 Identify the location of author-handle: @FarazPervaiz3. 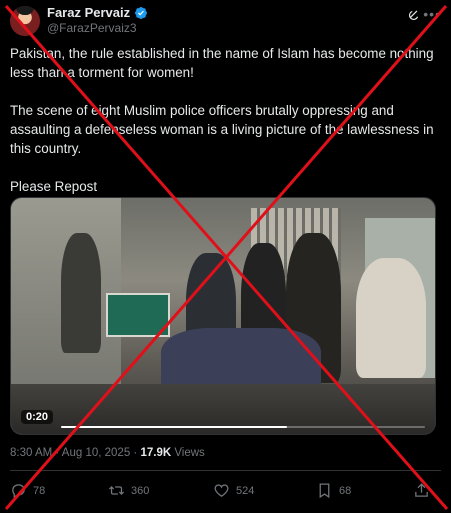
(92, 28).